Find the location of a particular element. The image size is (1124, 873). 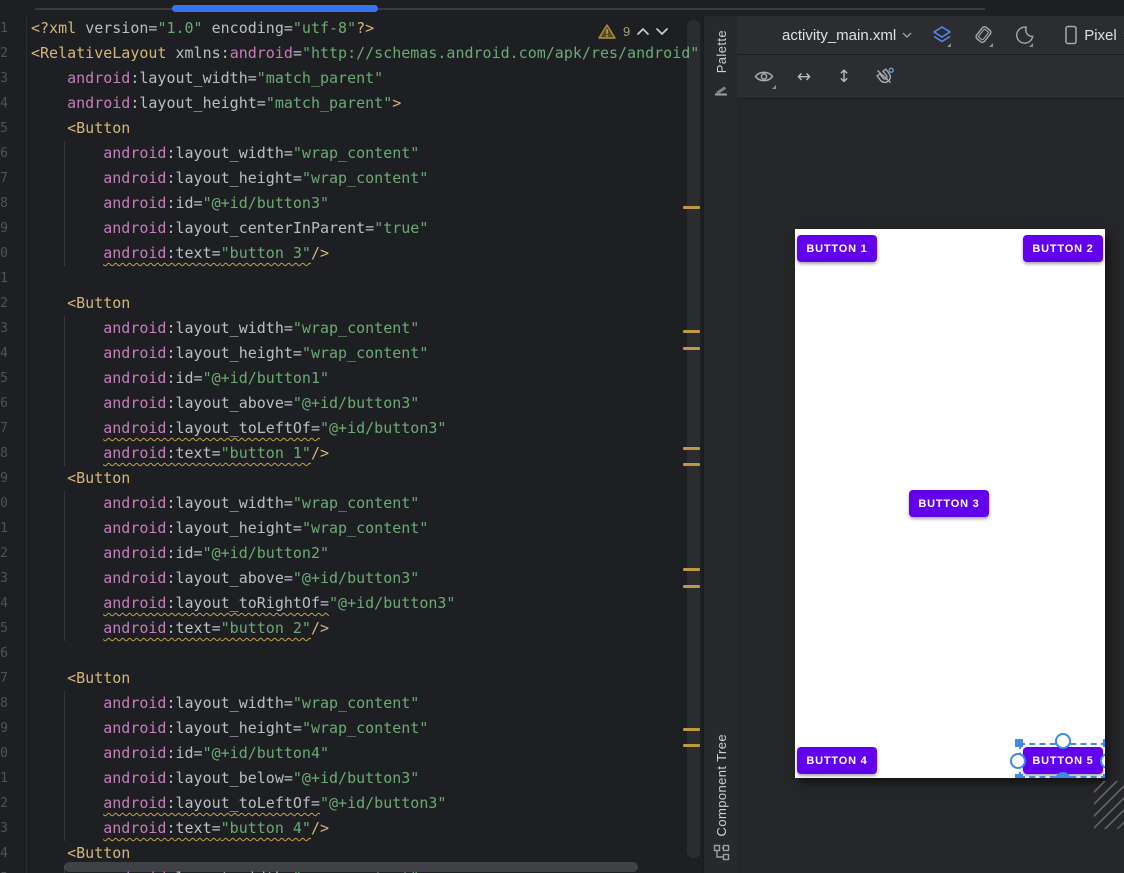

code-line: 23 android:layout_above="@+id/button3" is located at coordinates (351, 578).